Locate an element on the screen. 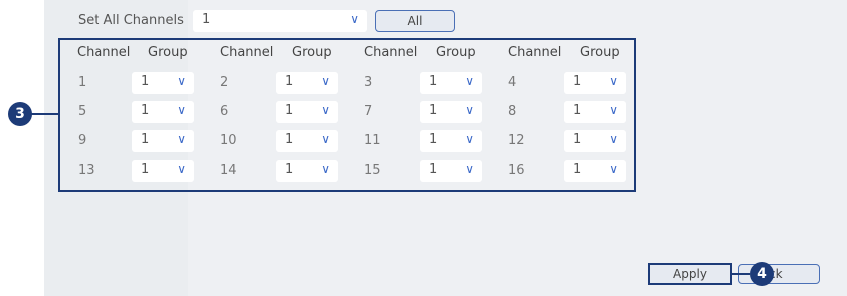 The image size is (847, 296). channel-number: 10 is located at coordinates (228, 140).